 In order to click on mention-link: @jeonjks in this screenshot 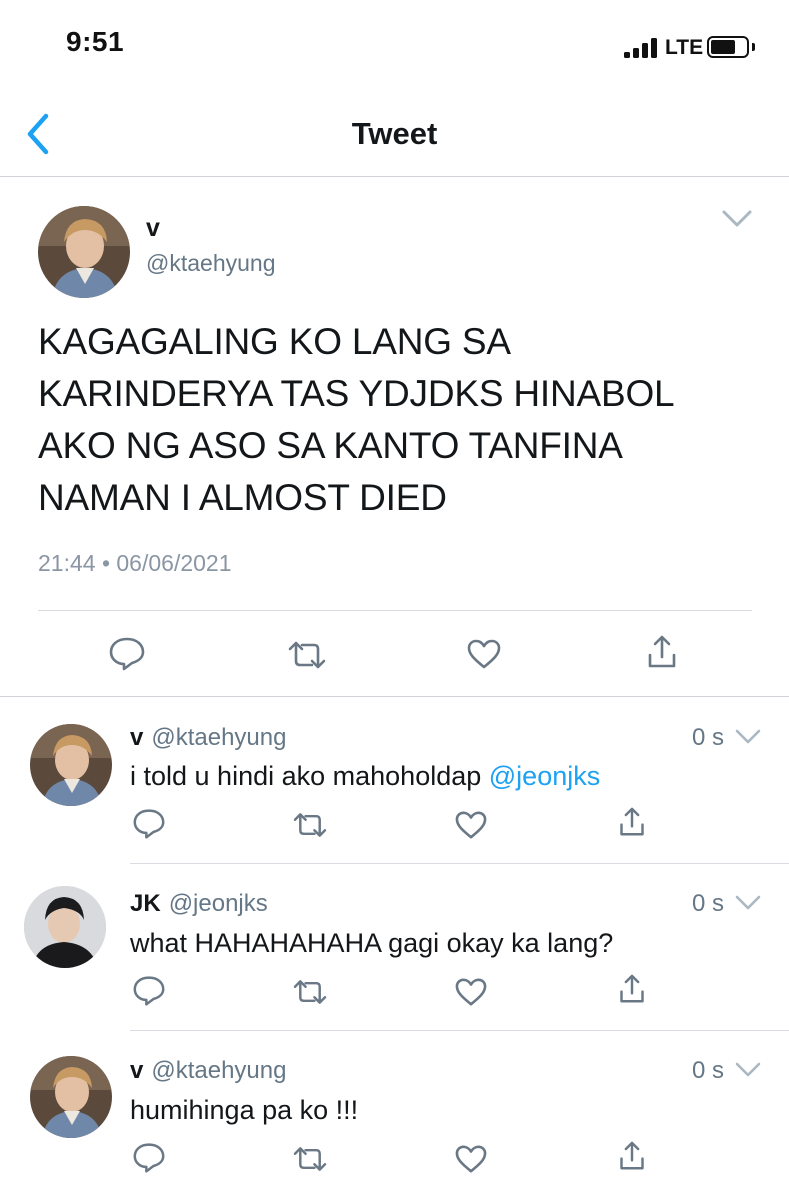, I will do `click(544, 776)`.